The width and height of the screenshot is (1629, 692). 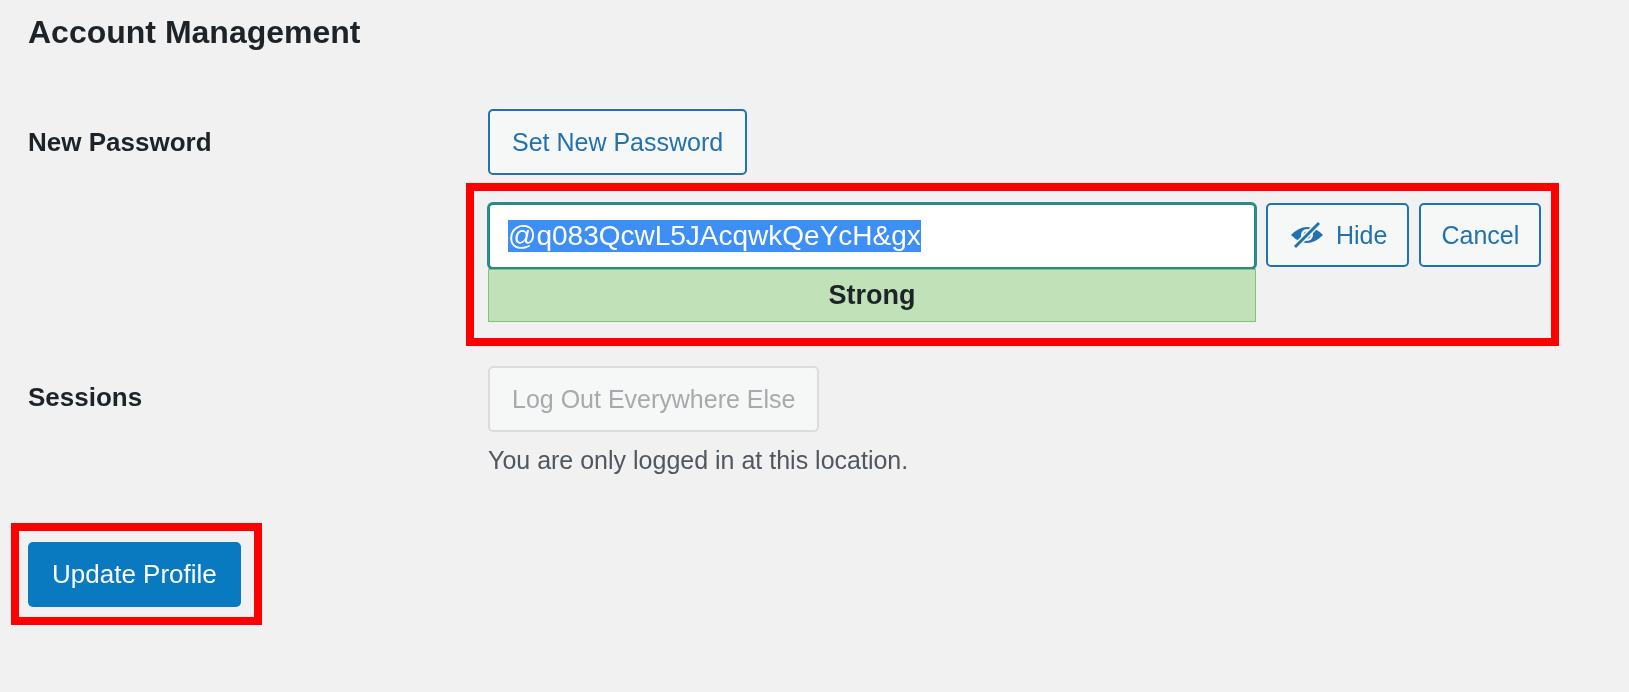 What do you see at coordinates (85, 397) in the screenshot?
I see `field-label: Sessions` at bounding box center [85, 397].